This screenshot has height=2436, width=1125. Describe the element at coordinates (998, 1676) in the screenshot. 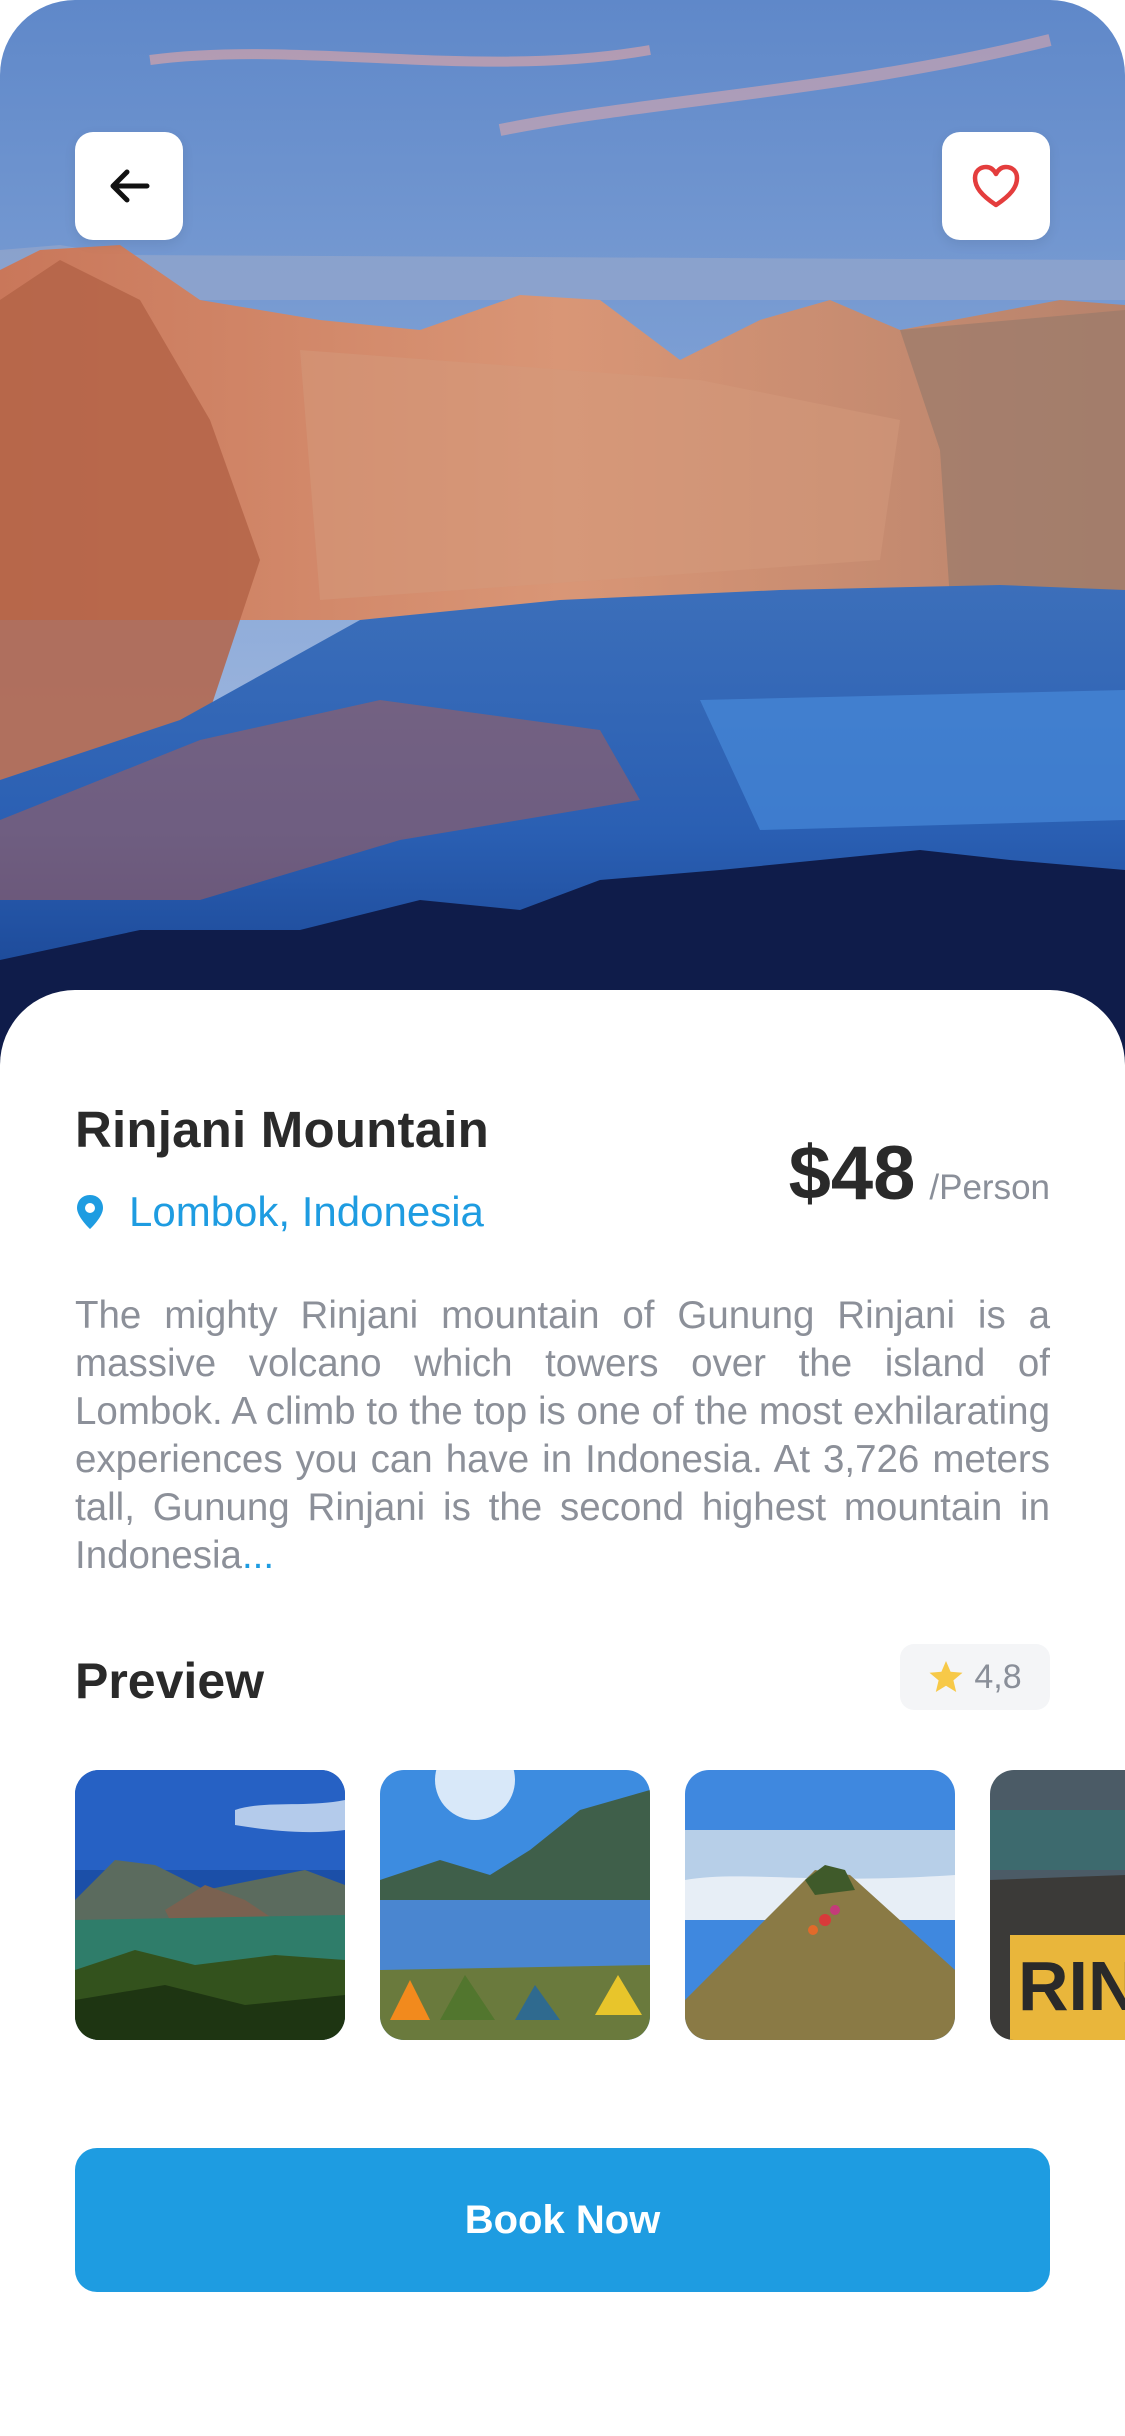

I see `rating-value: 4,8` at that location.